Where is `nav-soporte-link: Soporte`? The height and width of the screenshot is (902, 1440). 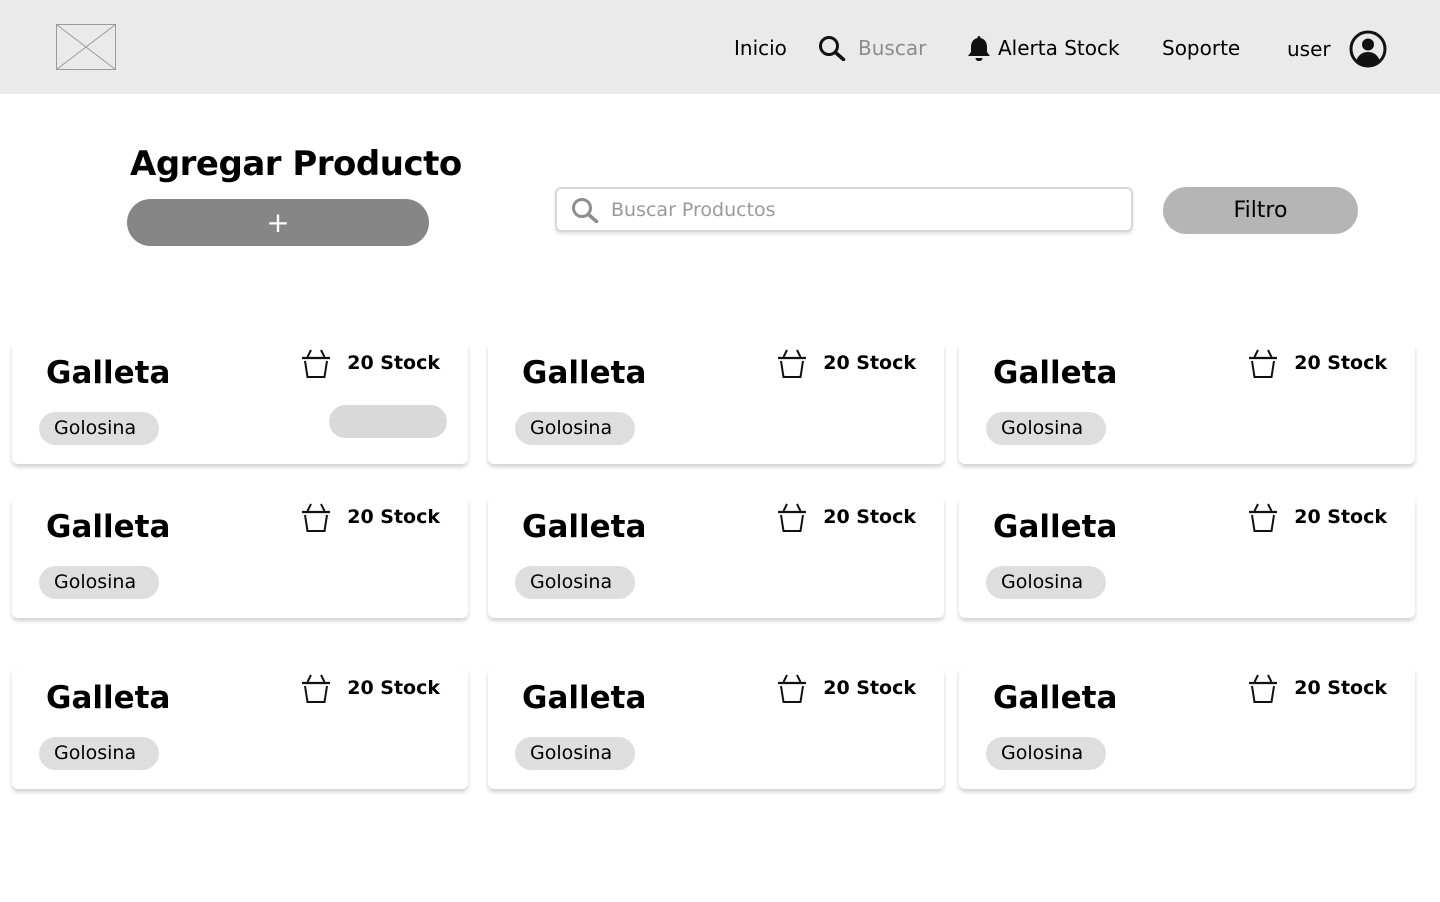 nav-soporte-link: Soporte is located at coordinates (1201, 48).